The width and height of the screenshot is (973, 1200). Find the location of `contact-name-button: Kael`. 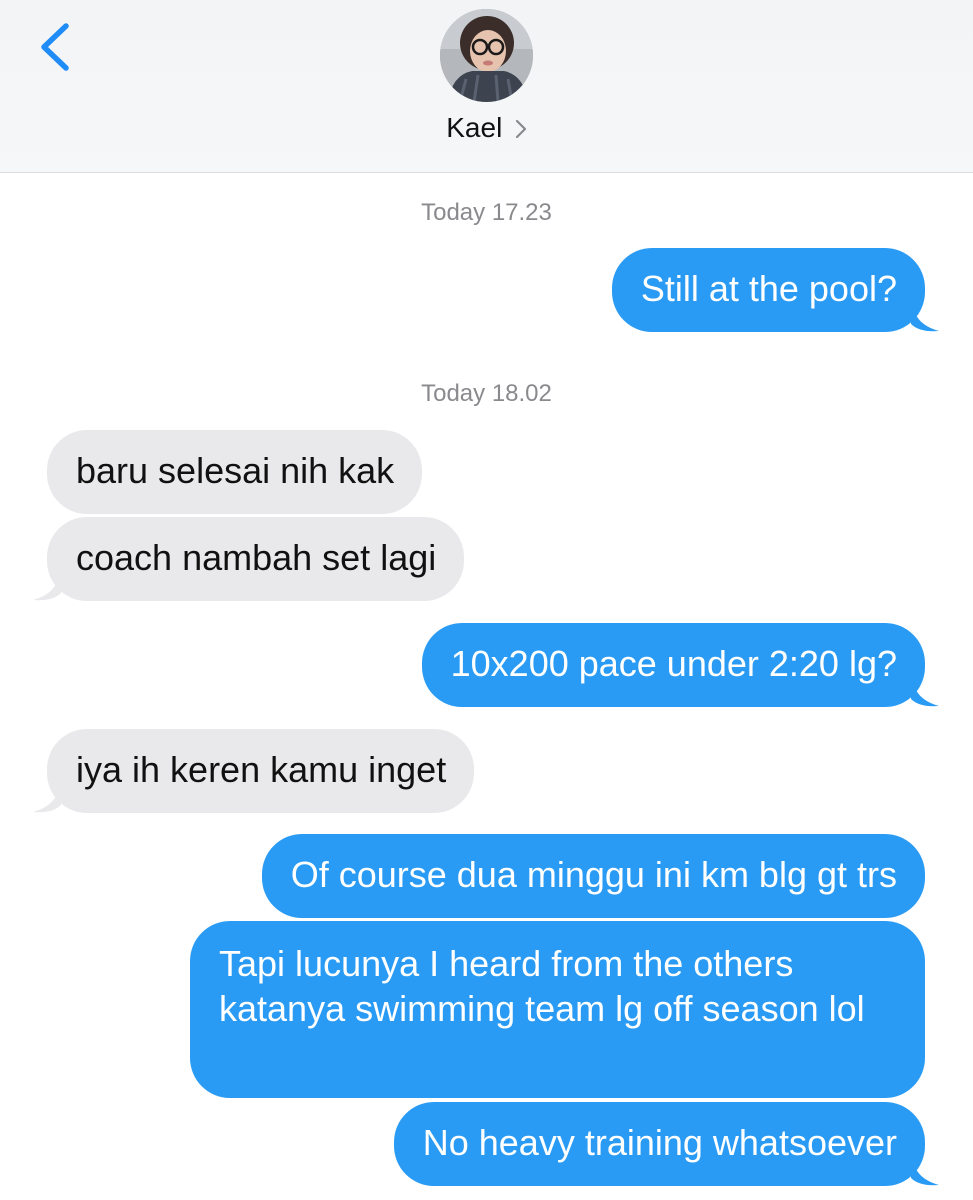

contact-name-button: Kael is located at coordinates (486, 128).